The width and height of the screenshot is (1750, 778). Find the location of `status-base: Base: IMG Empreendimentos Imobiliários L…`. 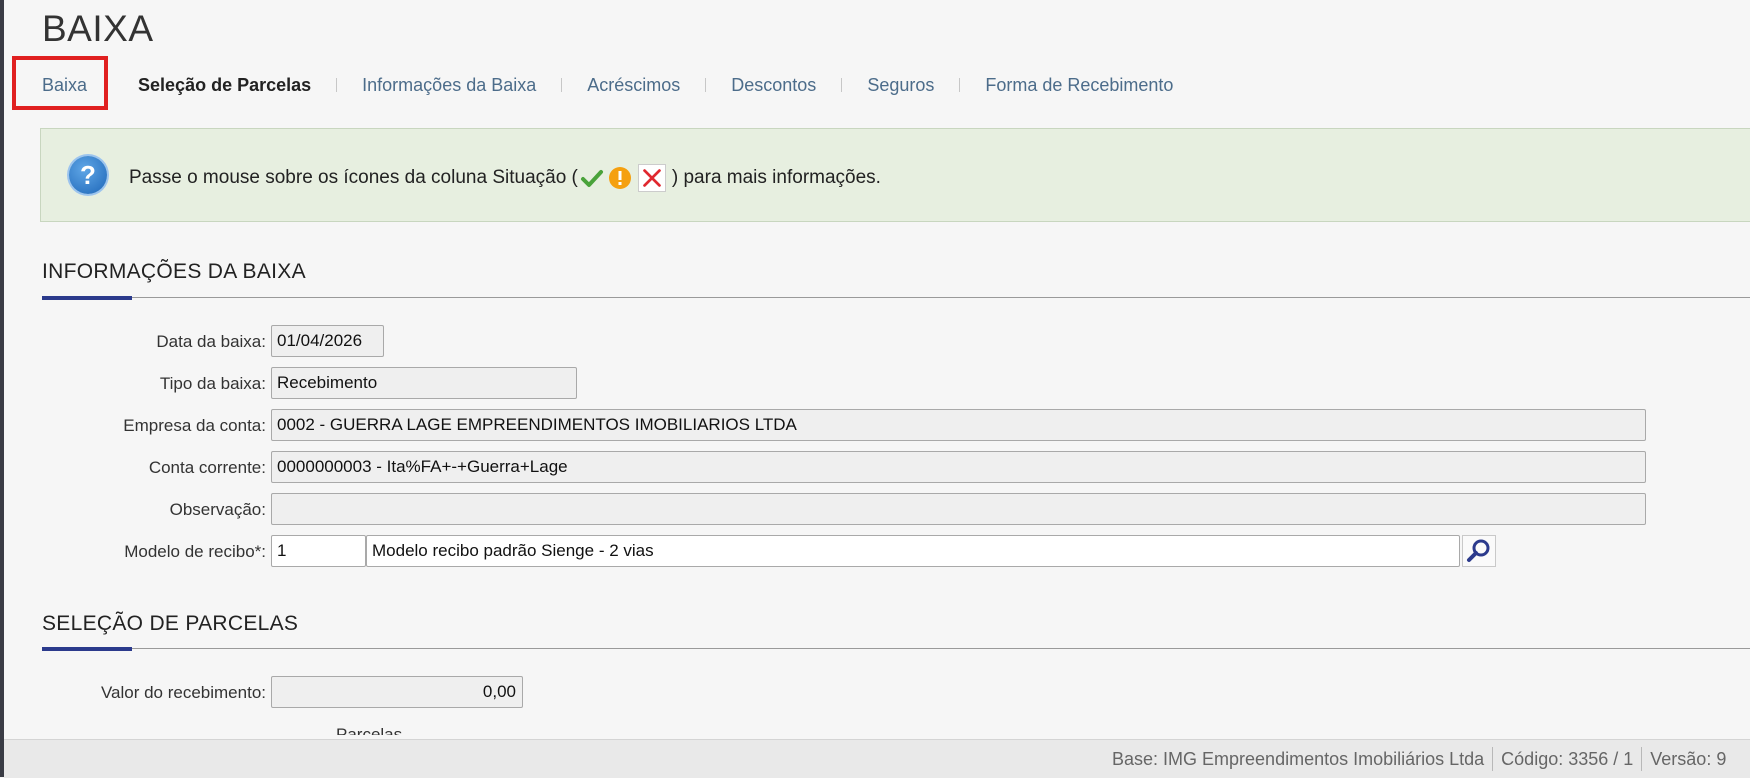

status-base: Base: IMG Empreendimentos Imobiliários L… is located at coordinates (1298, 758).